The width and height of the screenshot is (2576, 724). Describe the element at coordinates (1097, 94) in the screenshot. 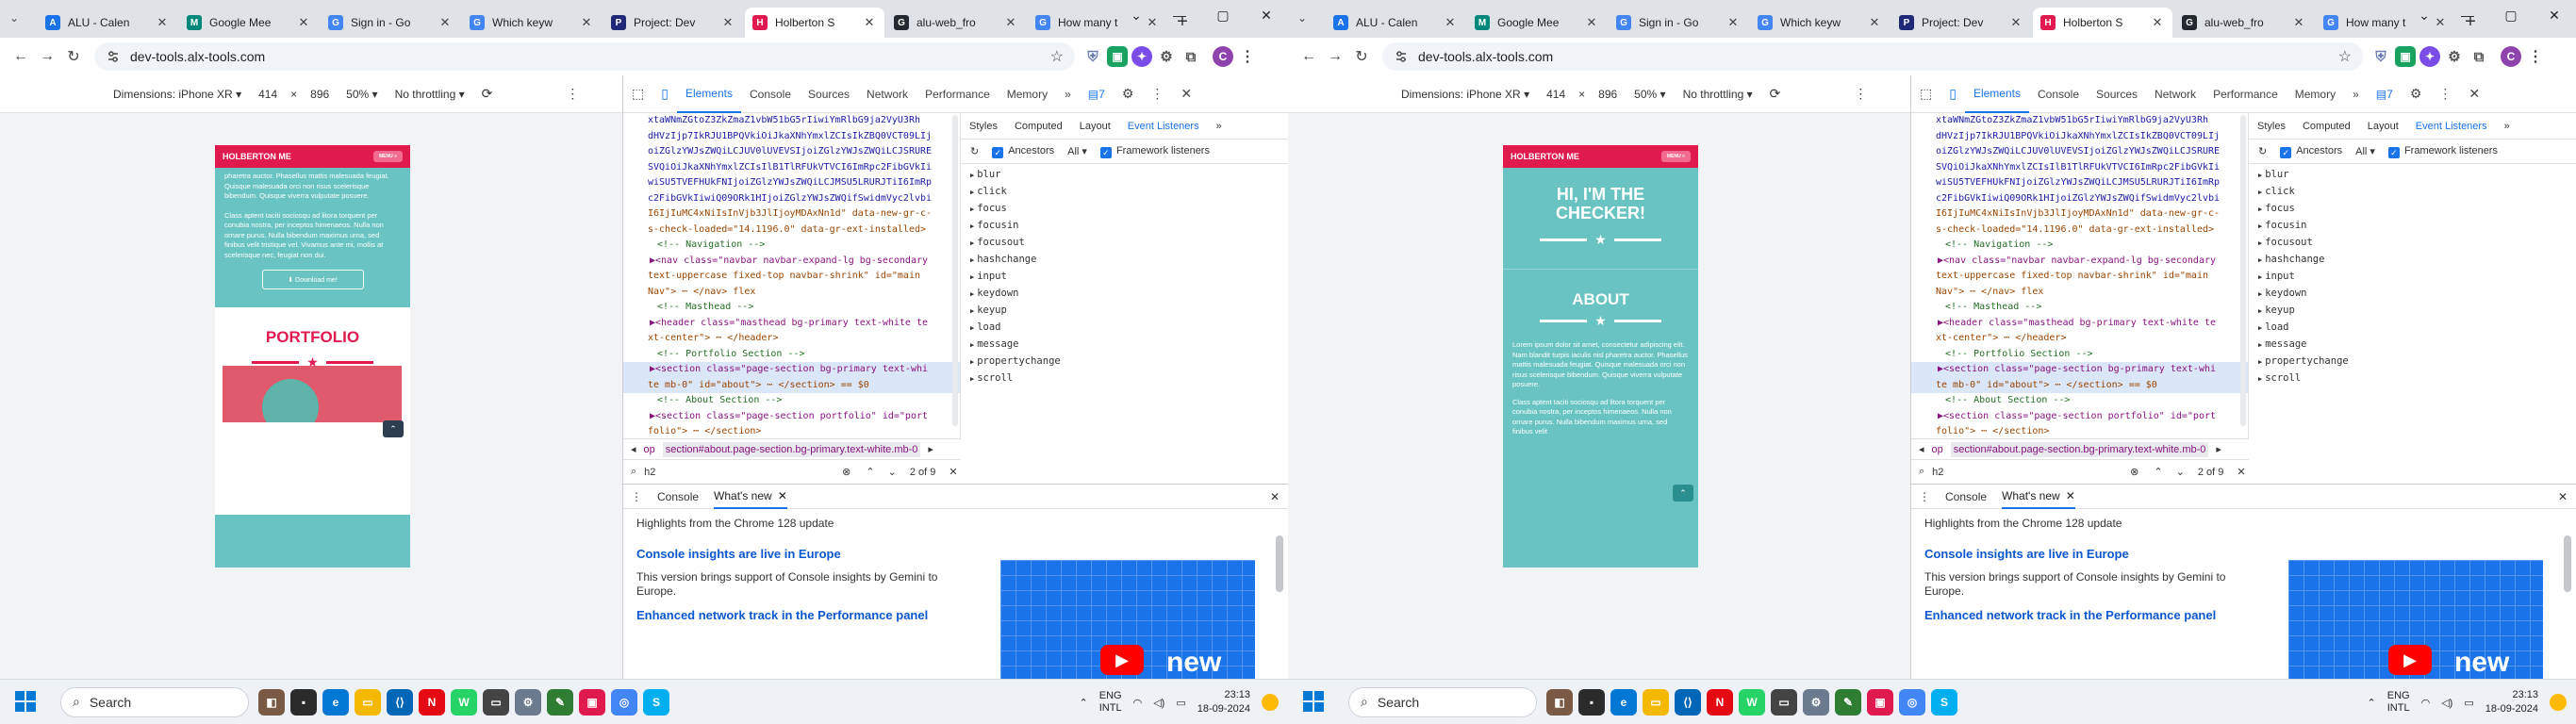

I see `issues-badge: ▤ 7` at that location.